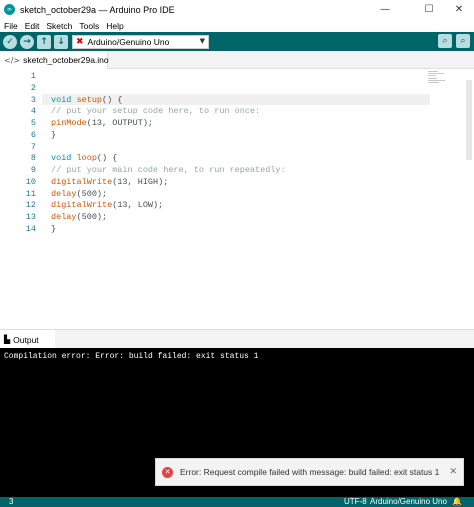 This screenshot has width=474, height=507. I want to click on code-file-icon: </>, so click(12, 60).